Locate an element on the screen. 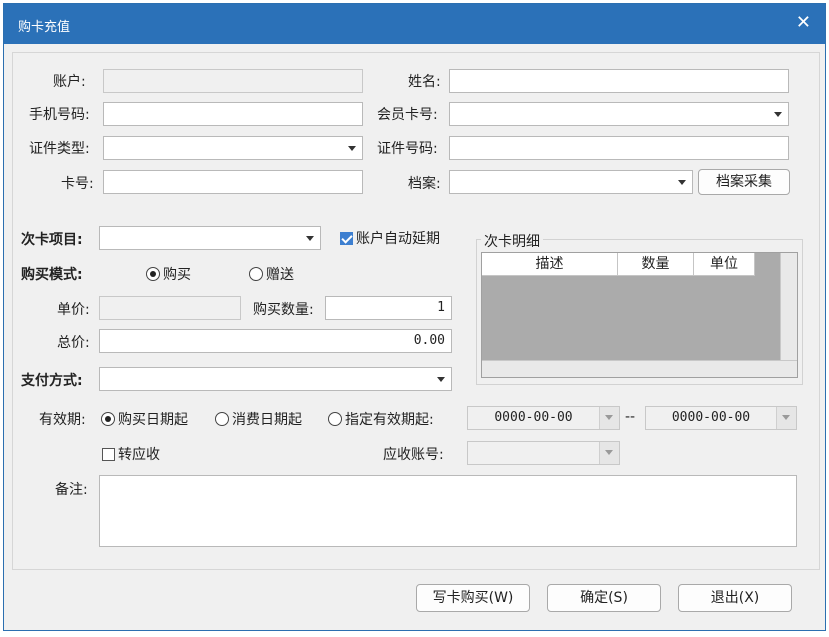  window-title: 购卡充值 is located at coordinates (44, 27).